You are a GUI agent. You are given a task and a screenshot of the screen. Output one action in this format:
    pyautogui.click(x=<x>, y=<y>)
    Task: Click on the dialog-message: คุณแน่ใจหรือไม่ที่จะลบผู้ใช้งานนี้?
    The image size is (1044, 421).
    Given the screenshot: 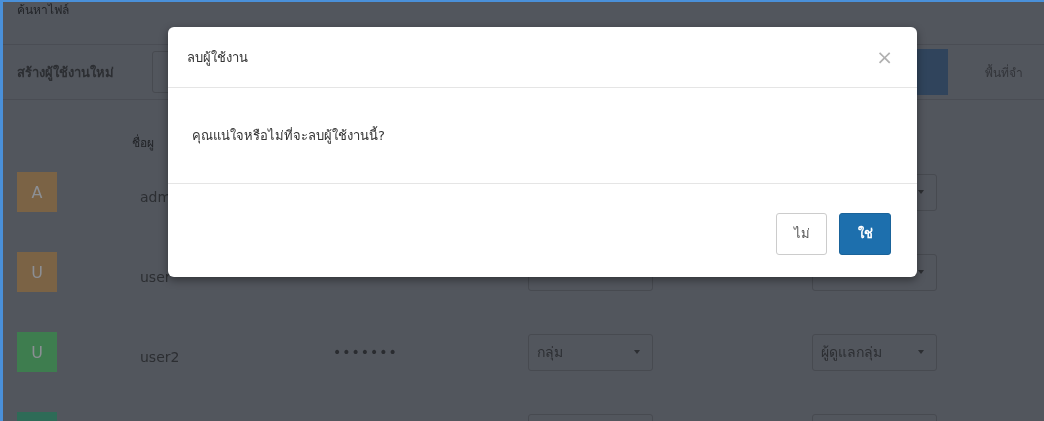 What is the action you would take?
    pyautogui.click(x=288, y=135)
    